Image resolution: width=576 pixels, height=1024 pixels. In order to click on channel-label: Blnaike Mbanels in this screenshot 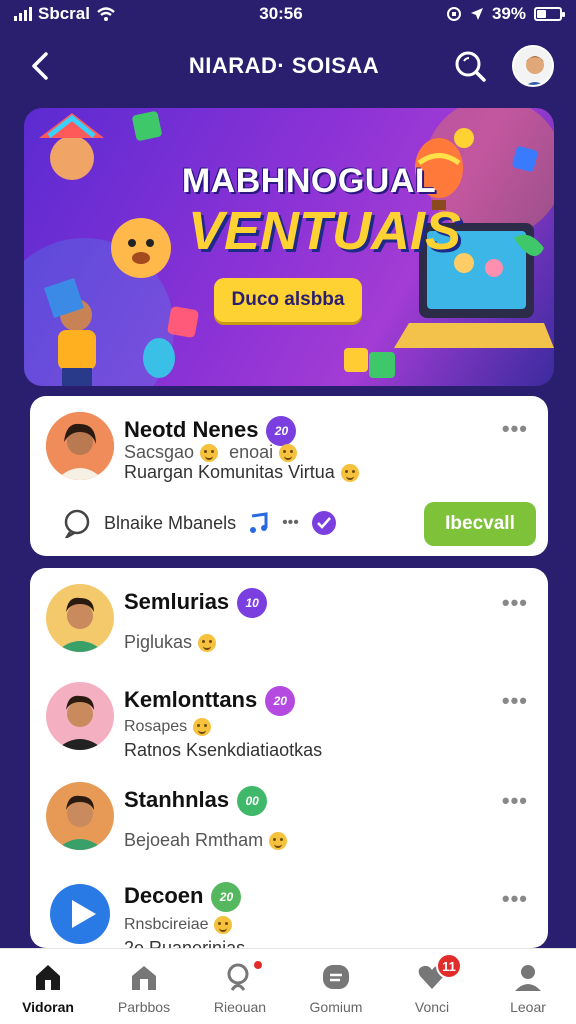, I will do `click(170, 522)`.